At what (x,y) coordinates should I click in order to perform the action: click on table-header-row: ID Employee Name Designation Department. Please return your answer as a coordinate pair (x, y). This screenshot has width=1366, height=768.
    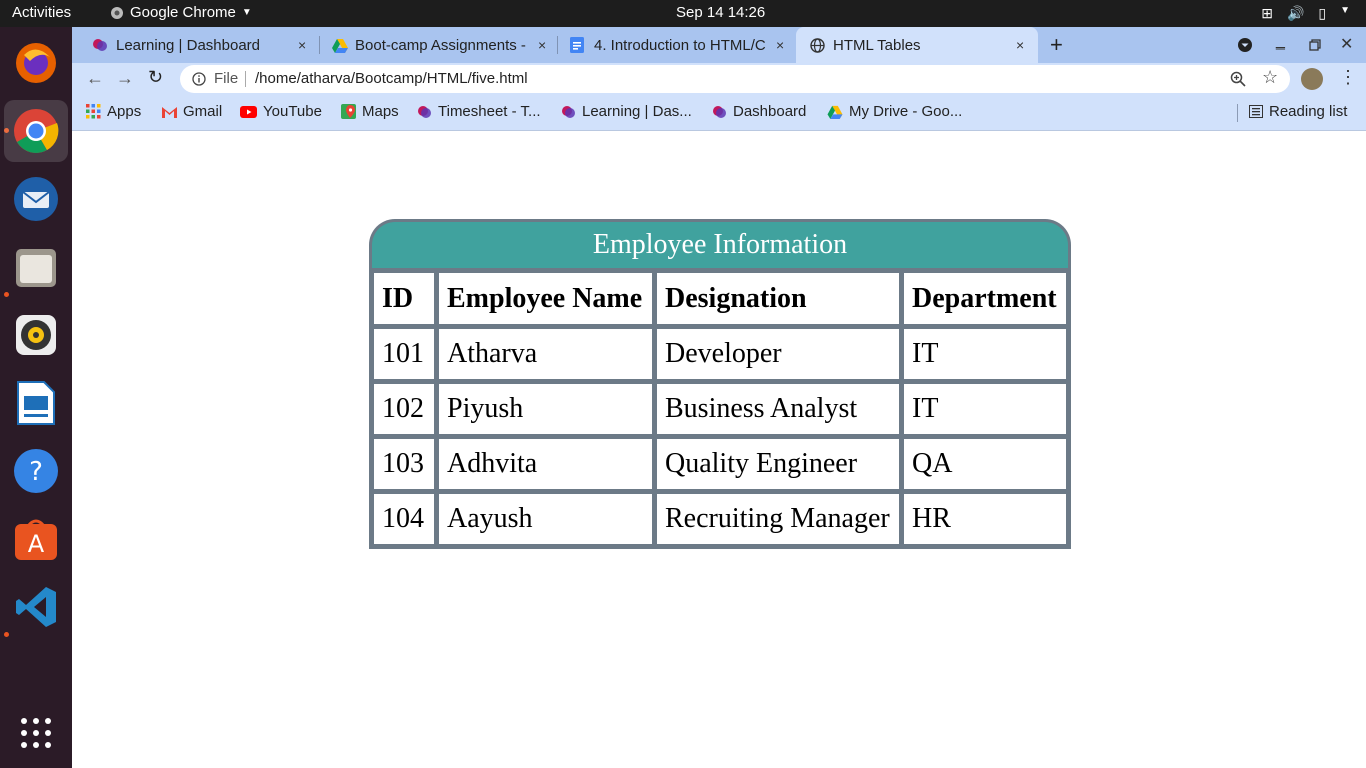
    Looking at the image, I should click on (720, 298).